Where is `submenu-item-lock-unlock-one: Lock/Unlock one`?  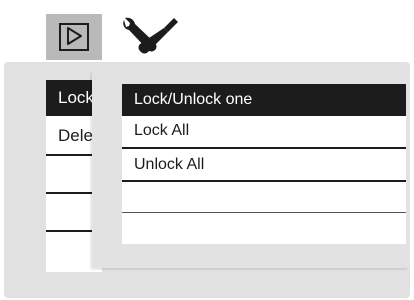
submenu-item-lock-unlock-one: Lock/Unlock one is located at coordinates (264, 100).